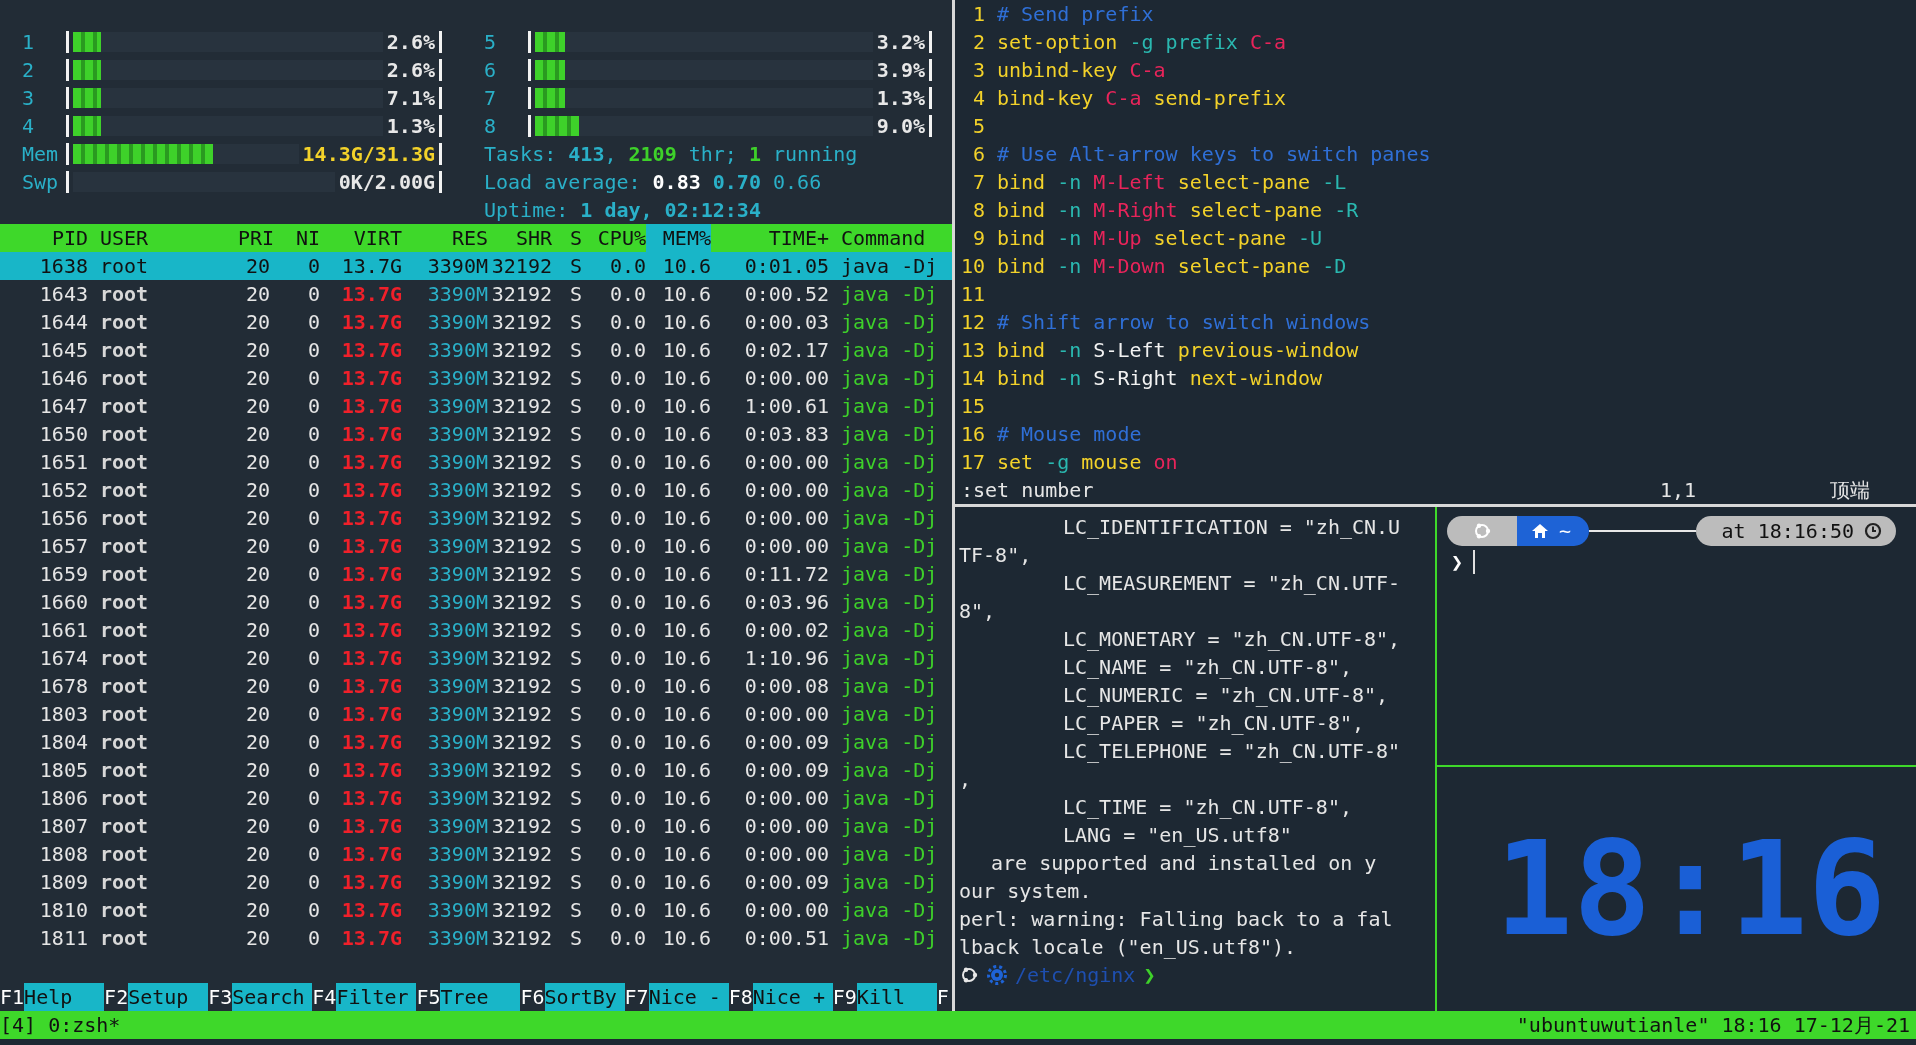 The height and width of the screenshot is (1045, 1916). What do you see at coordinates (445, 238) in the screenshot?
I see `column-header: RES` at bounding box center [445, 238].